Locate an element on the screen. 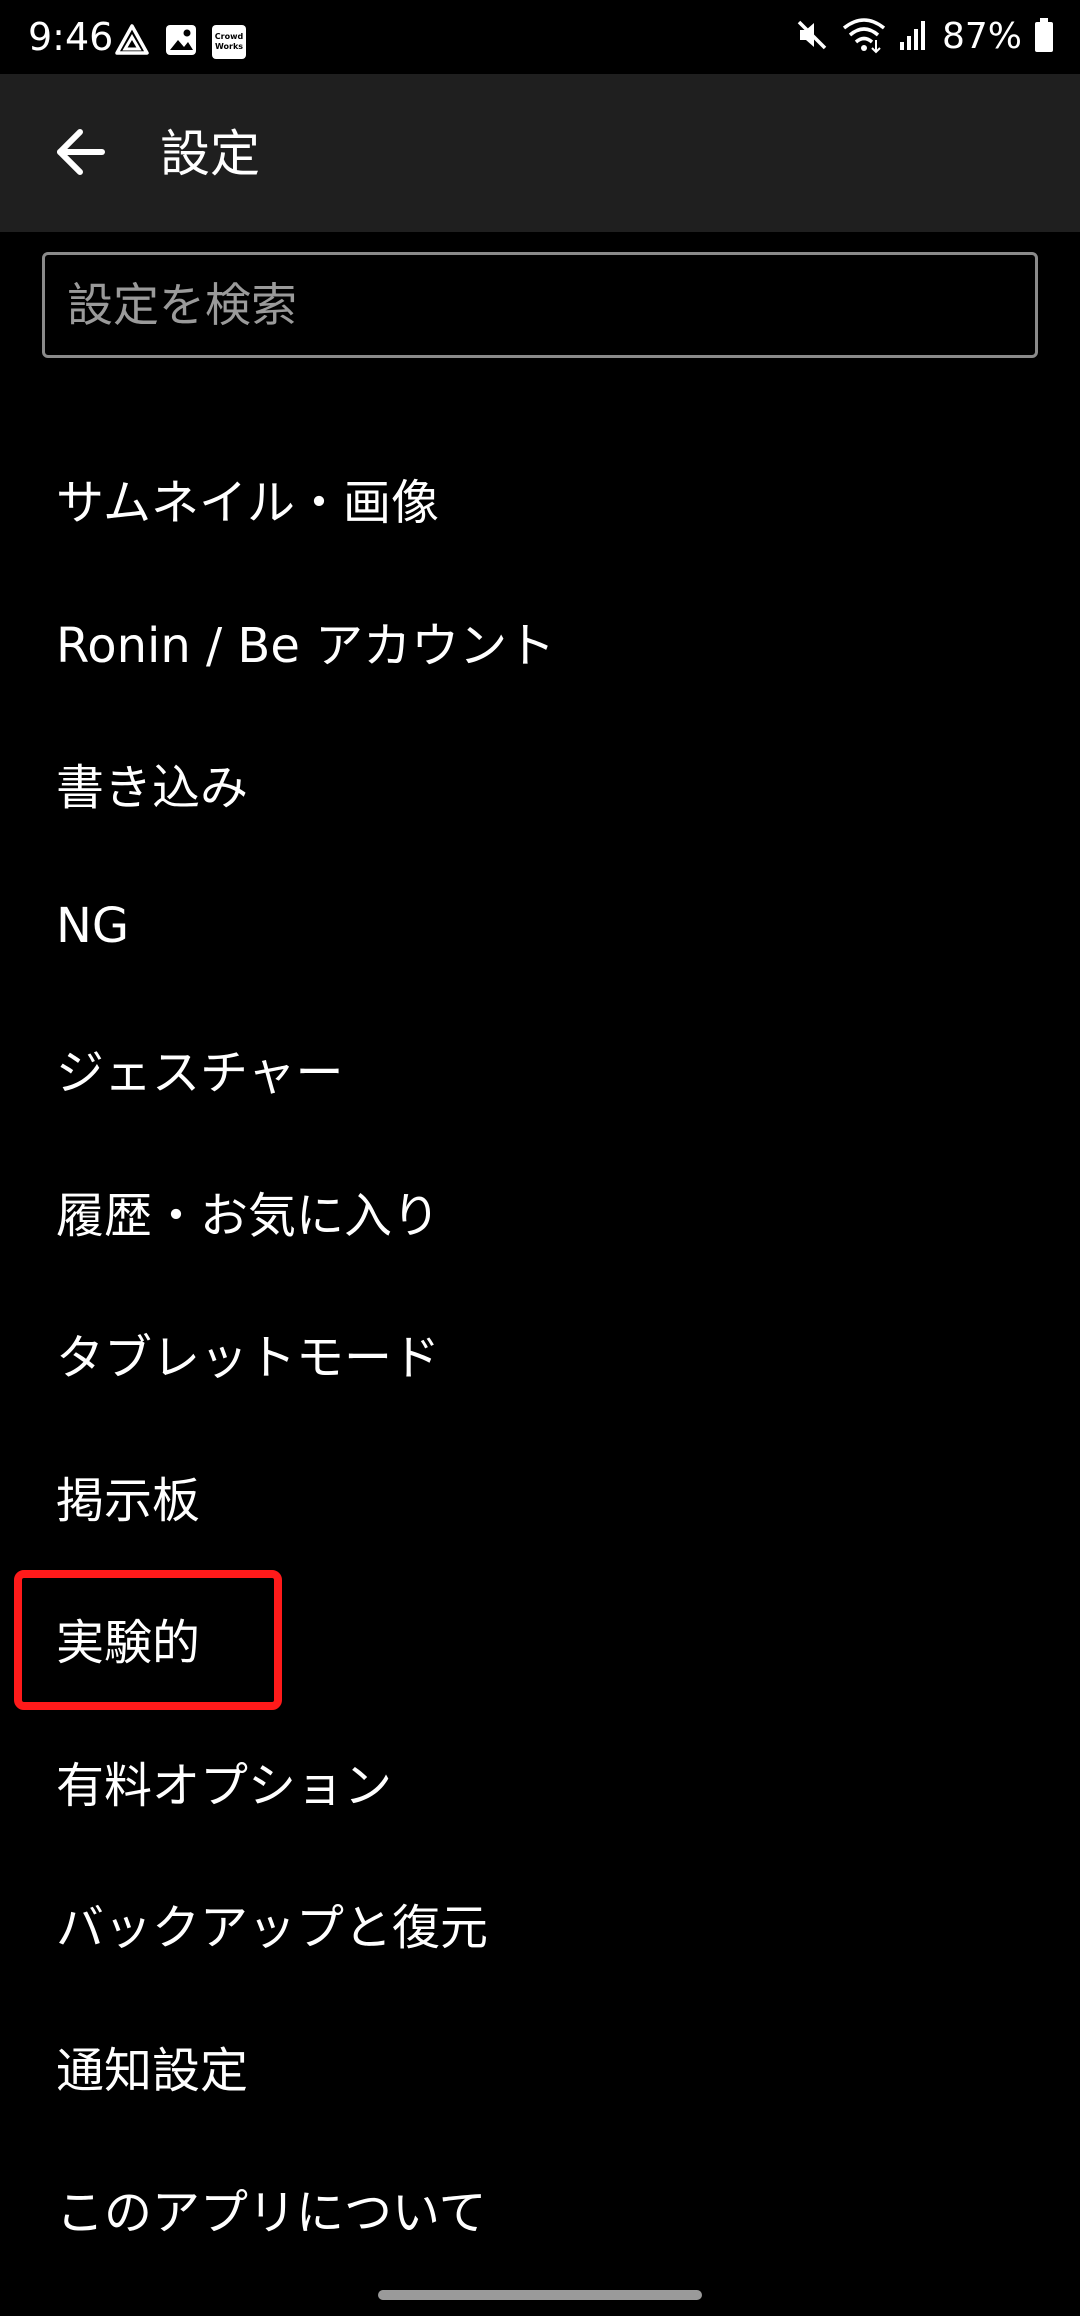 Image resolution: width=1080 pixels, height=2316 pixels. crowdworks-icon: Crowd Works is located at coordinates (229, 42).